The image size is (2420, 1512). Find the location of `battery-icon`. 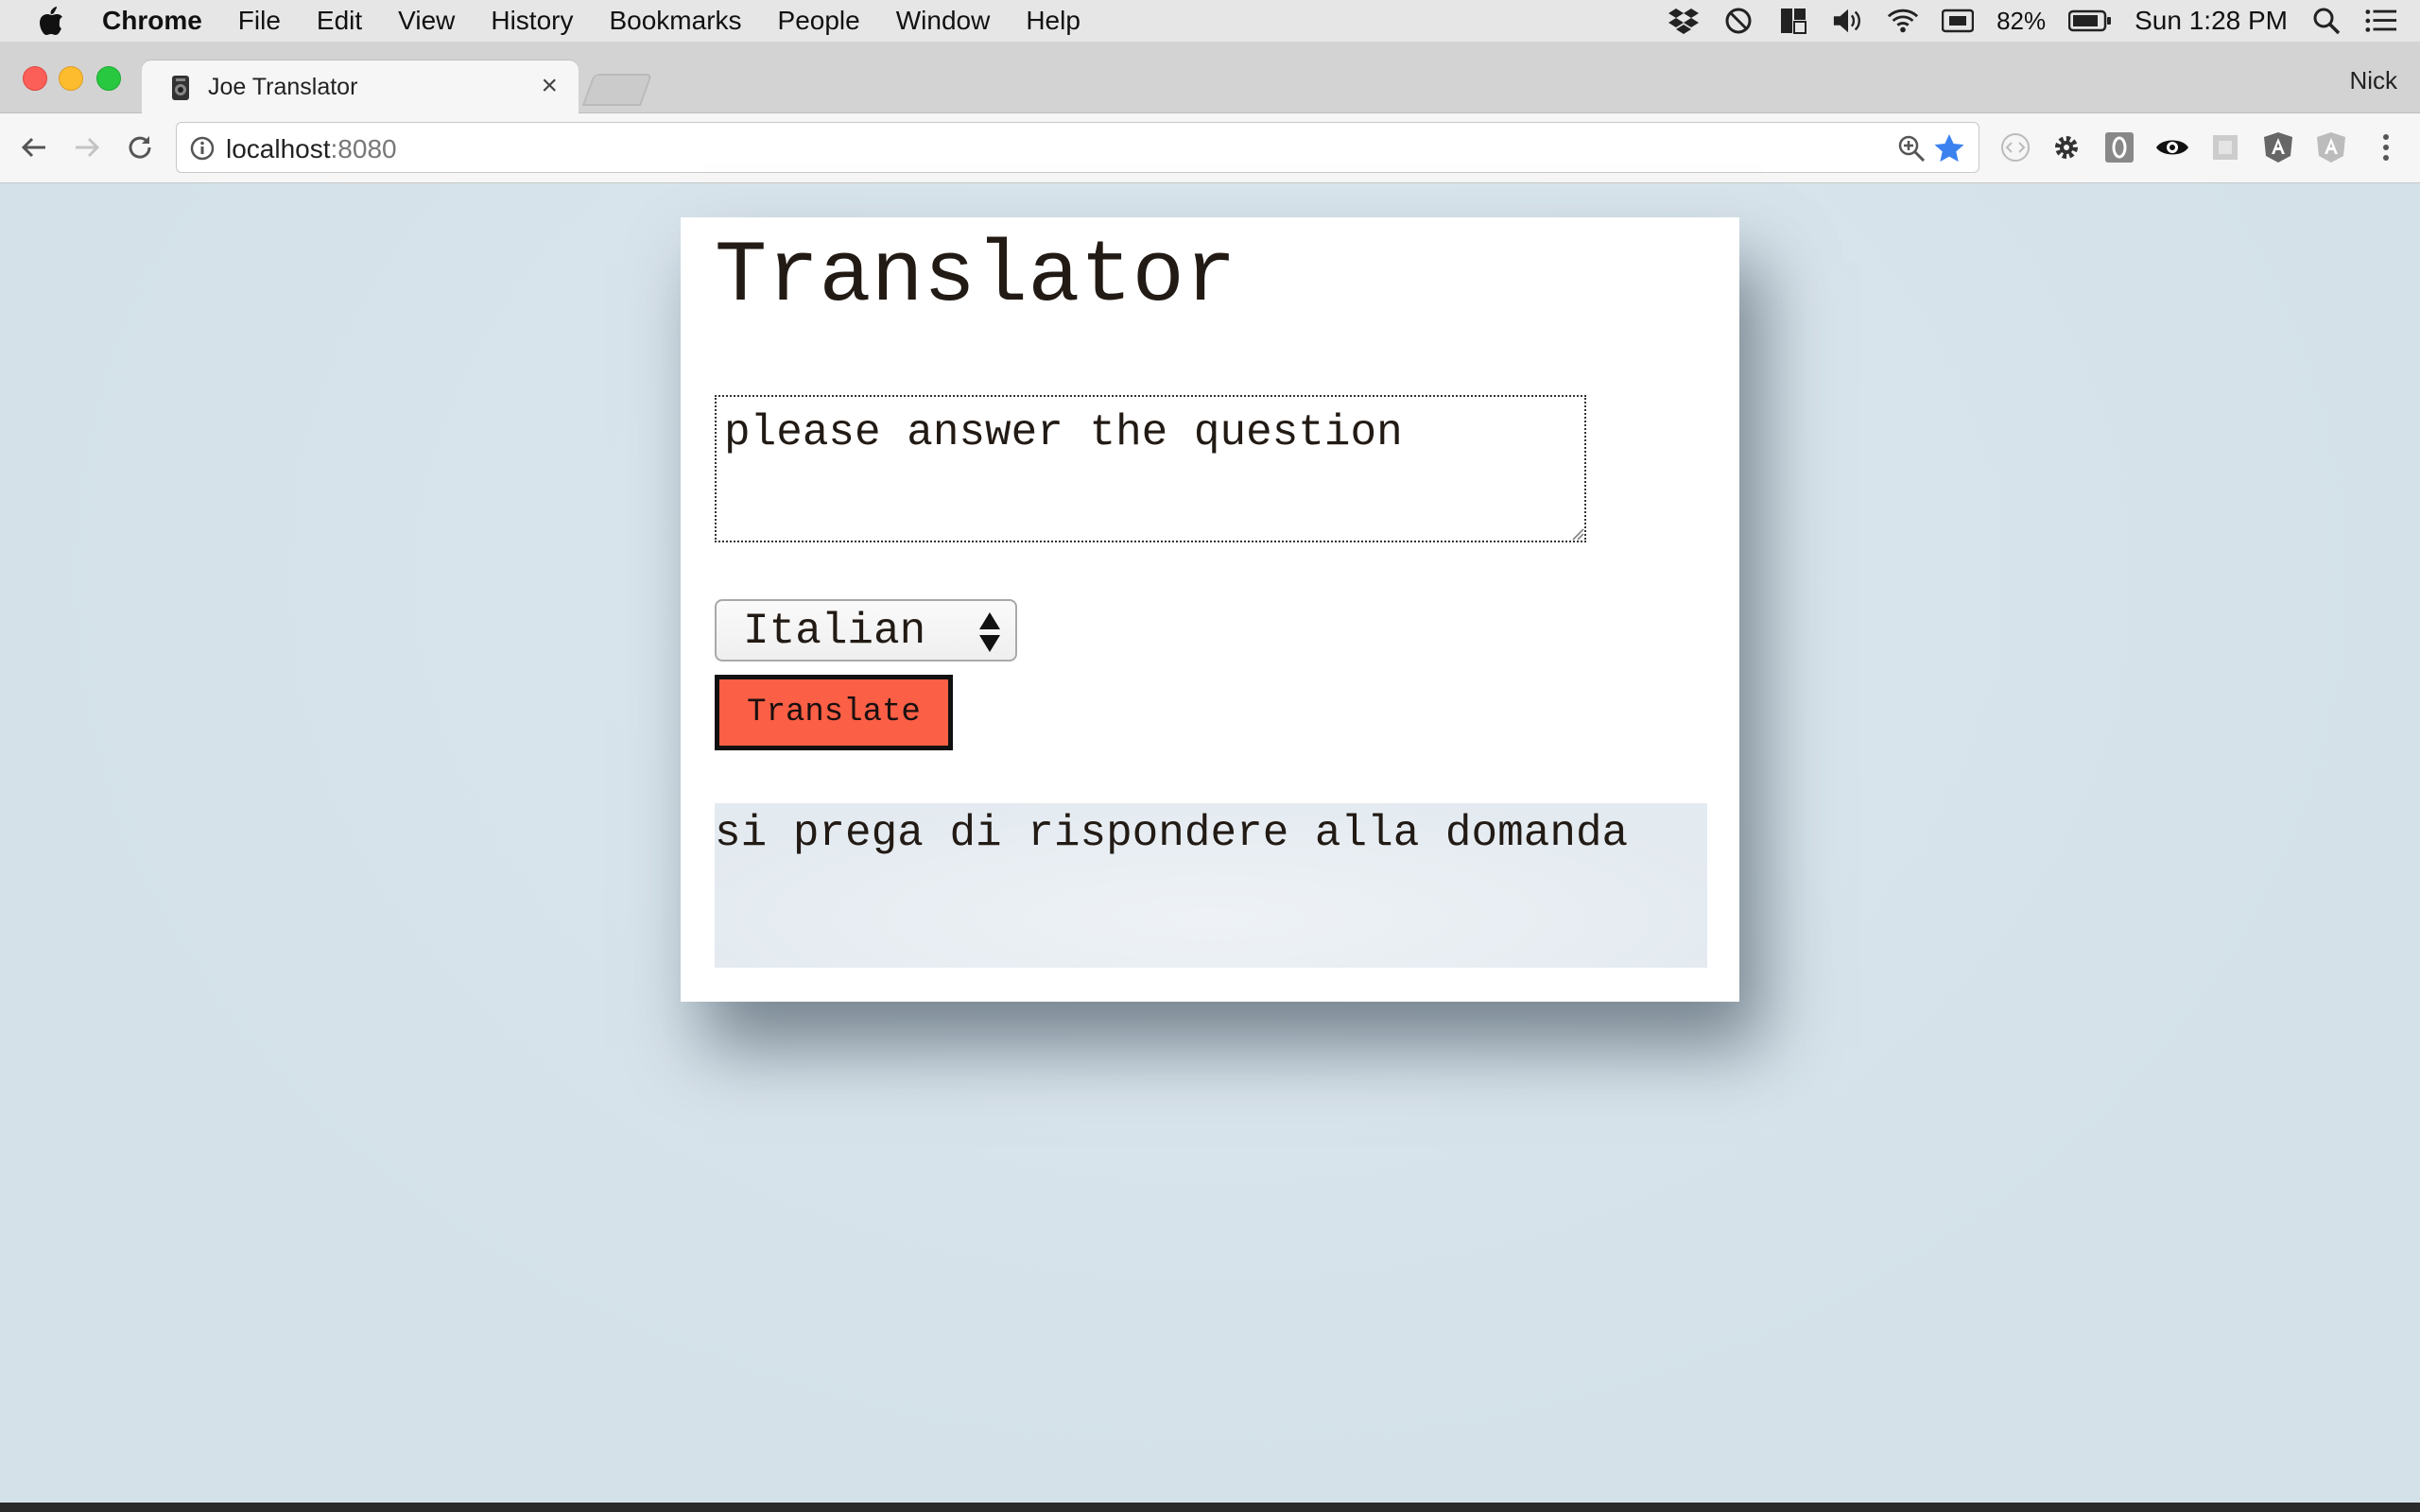

battery-icon is located at coordinates (2090, 21).